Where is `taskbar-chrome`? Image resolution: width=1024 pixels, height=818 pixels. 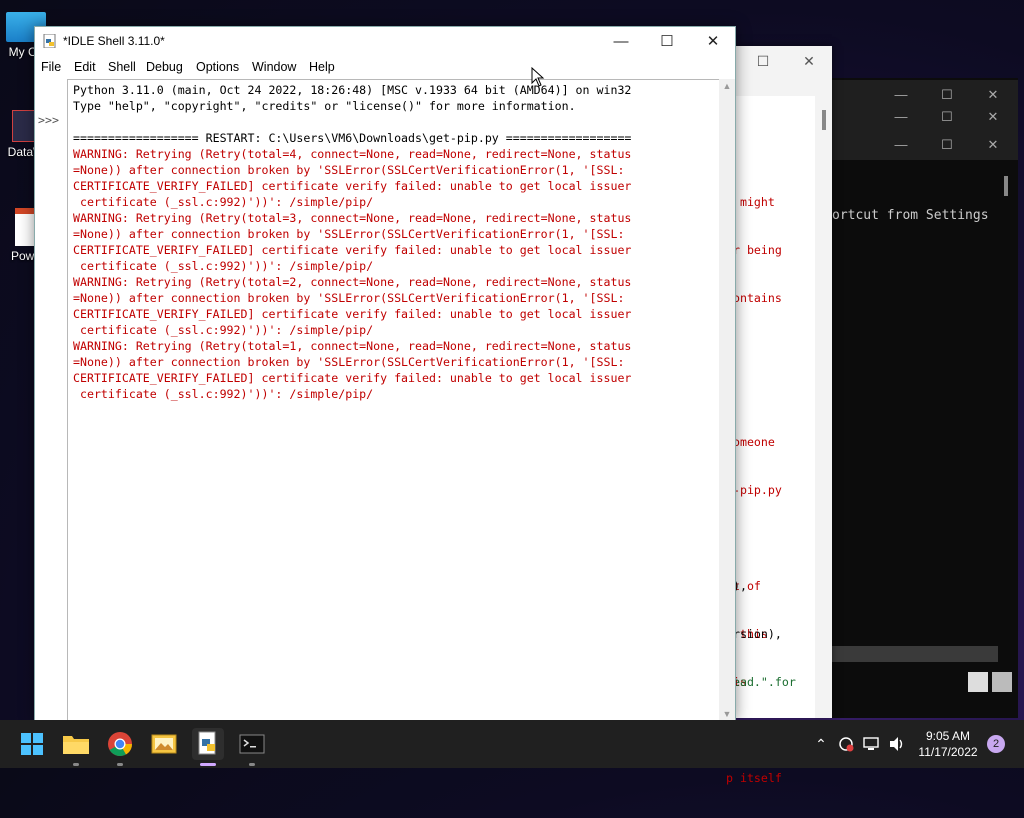 taskbar-chrome is located at coordinates (120, 744).